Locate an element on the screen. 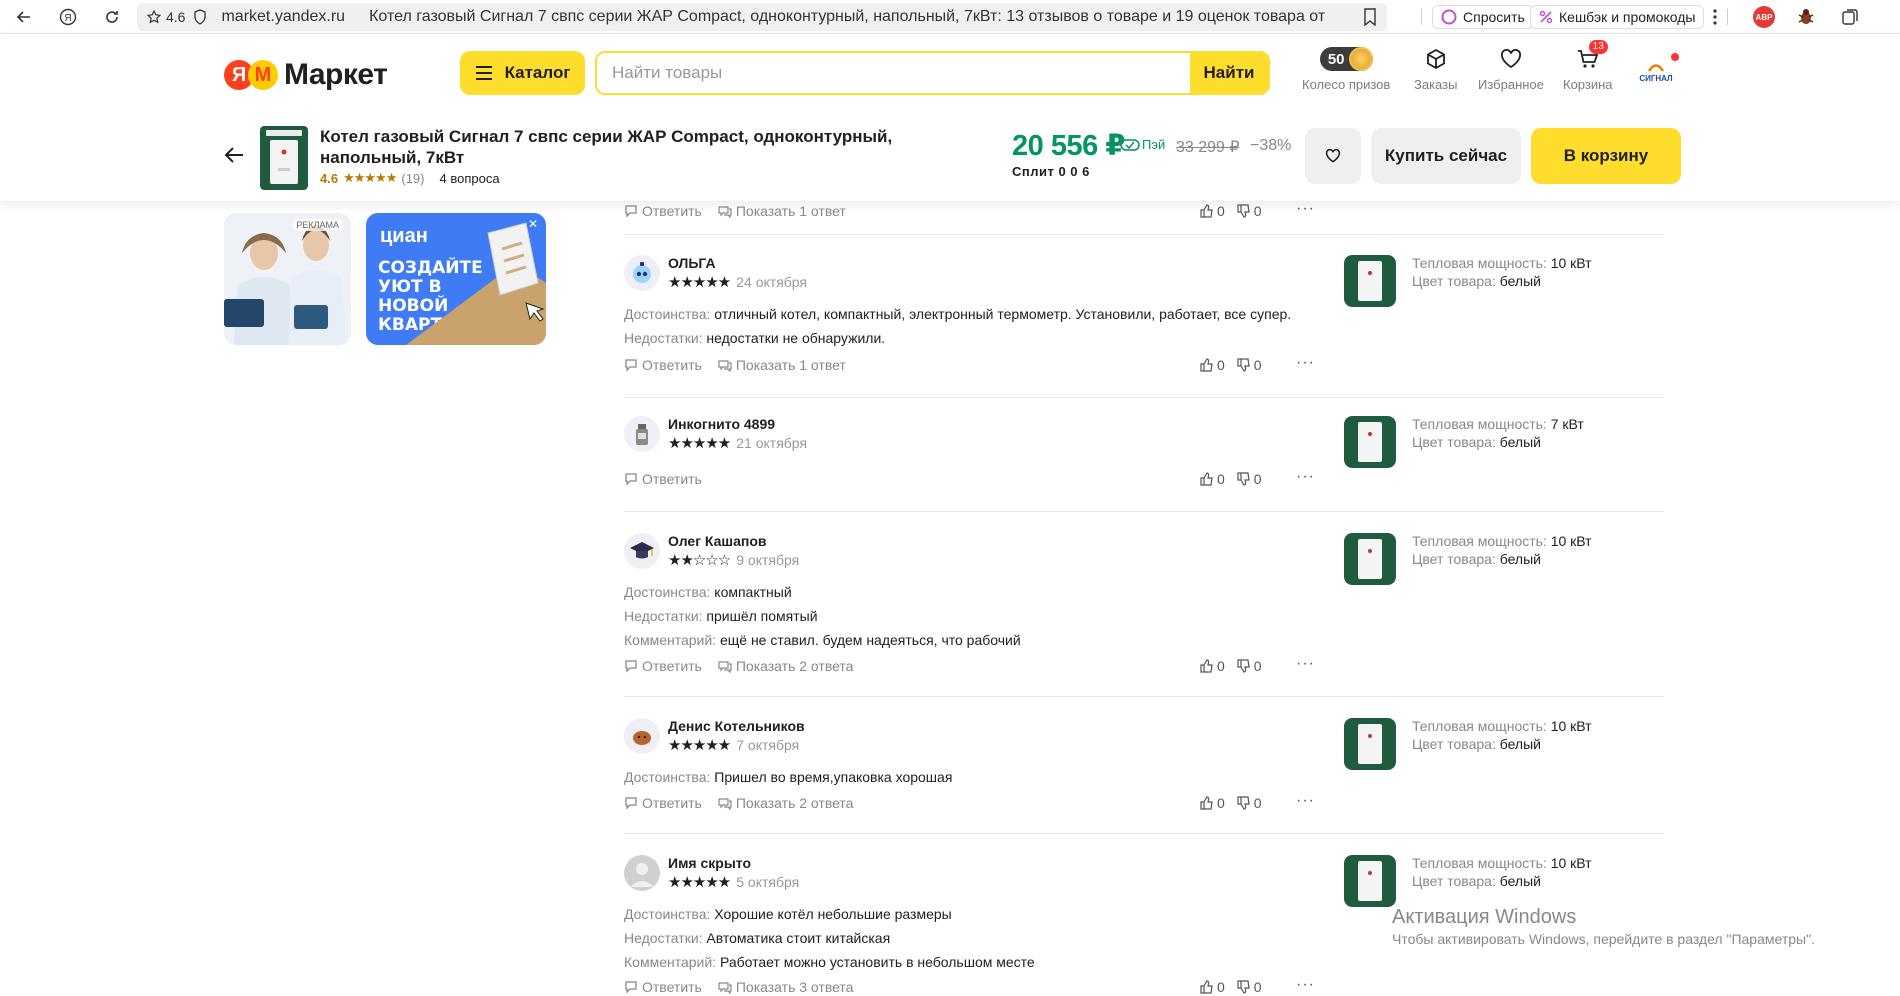  favorites-button: Избранное is located at coordinates (1511, 68).